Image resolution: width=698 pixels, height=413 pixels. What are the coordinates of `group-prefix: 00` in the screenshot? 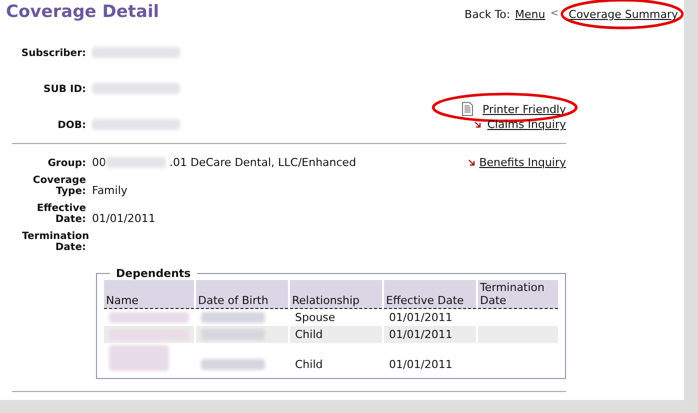 It's located at (99, 162).